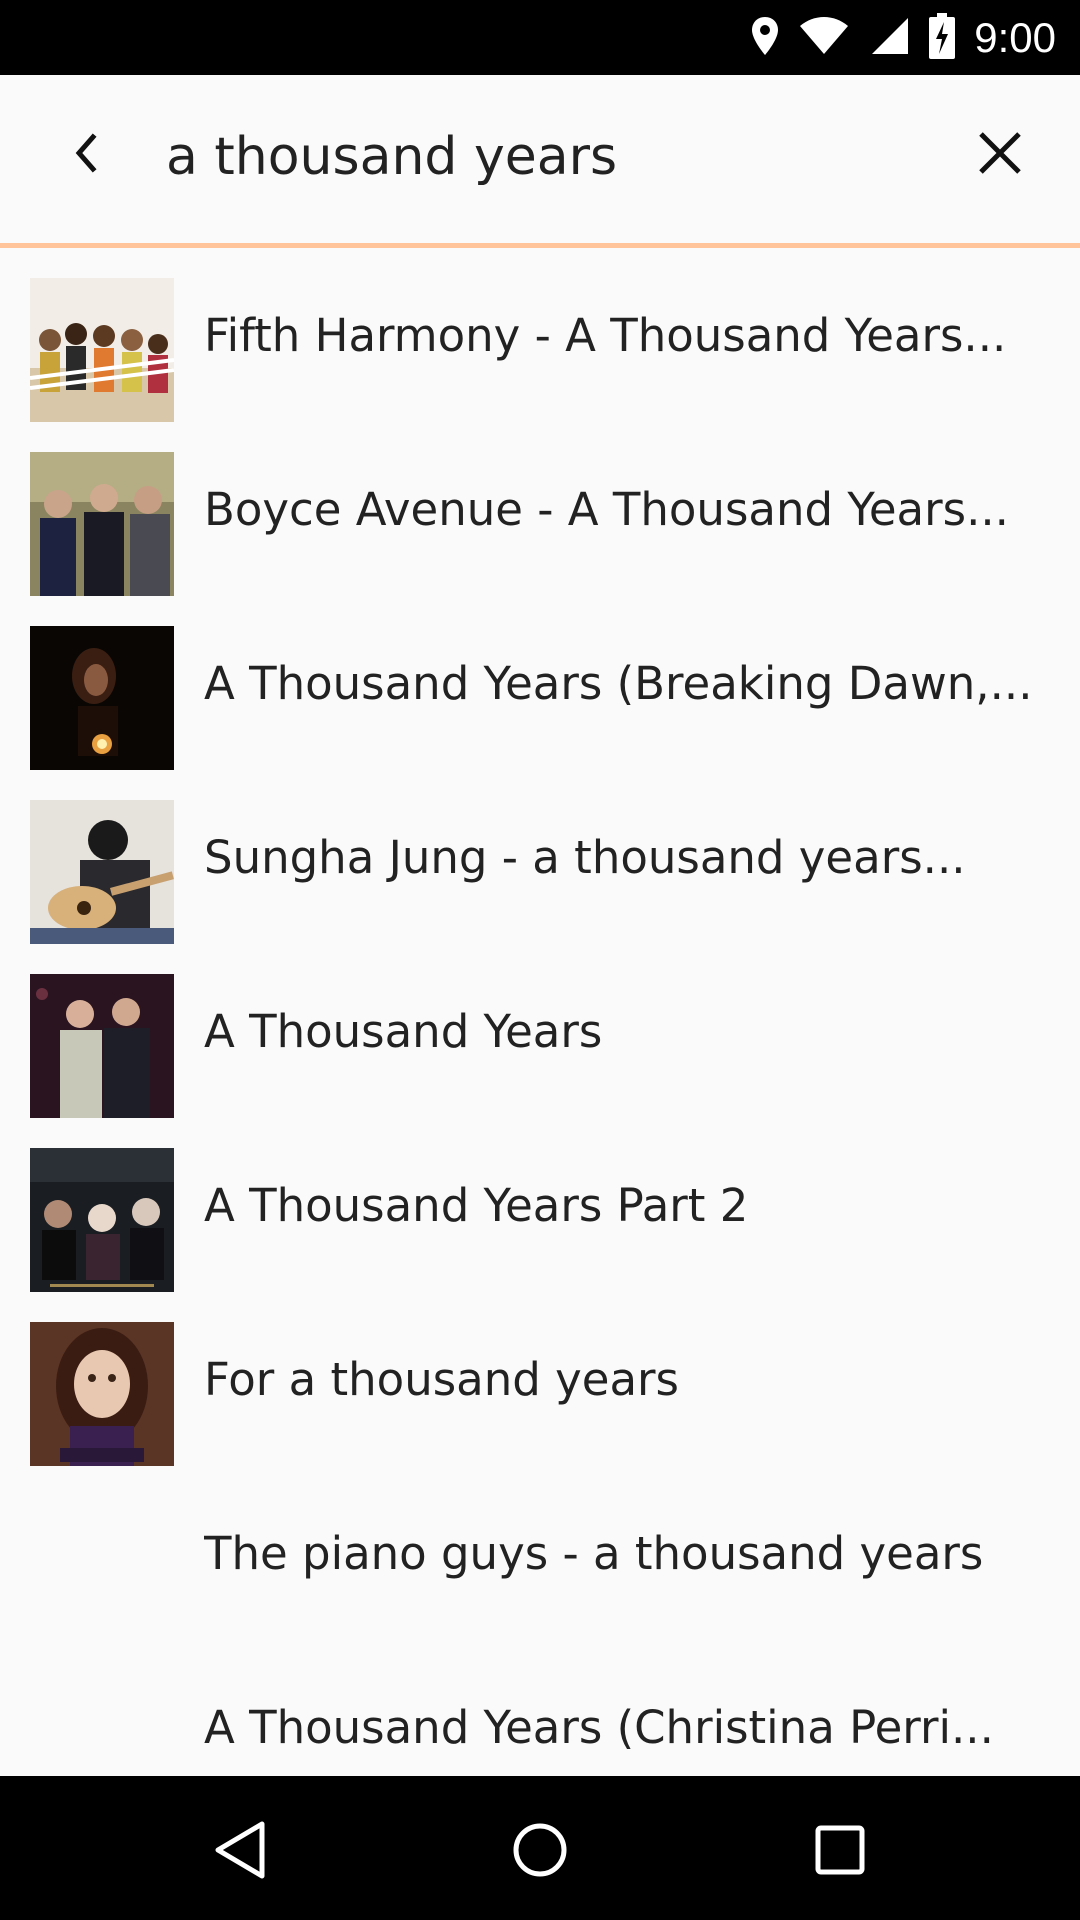  I want to click on home-circle-icon, so click(540, 1852).